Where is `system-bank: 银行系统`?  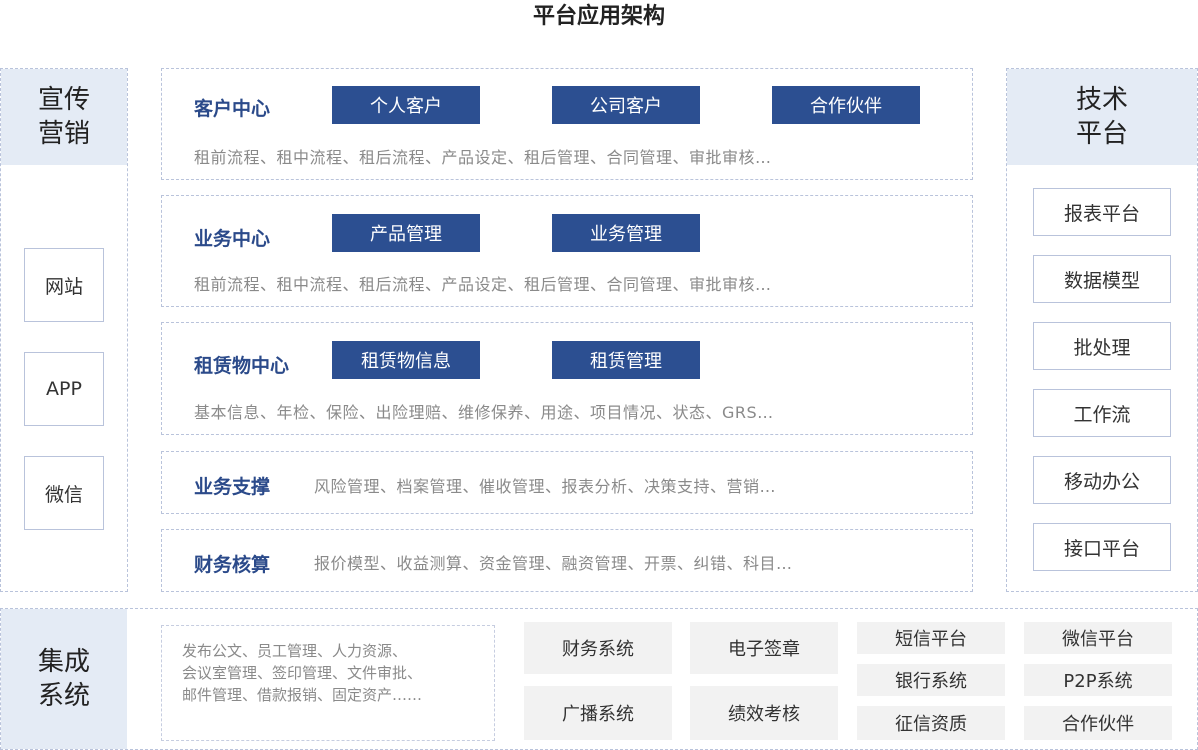
system-bank: 银行系统 is located at coordinates (931, 680).